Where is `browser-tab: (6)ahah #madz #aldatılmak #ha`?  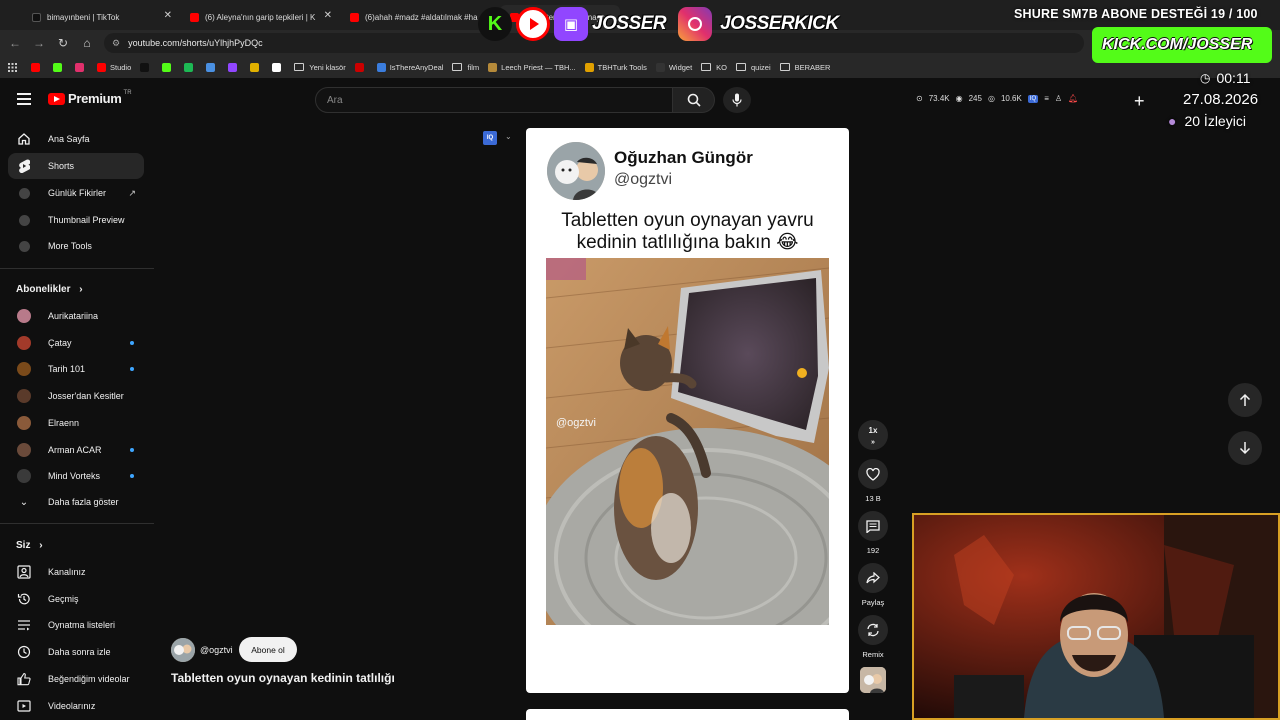
browser-tab: (6)ahah #madz #aldatılmak #ha is located at coordinates (410, 17).